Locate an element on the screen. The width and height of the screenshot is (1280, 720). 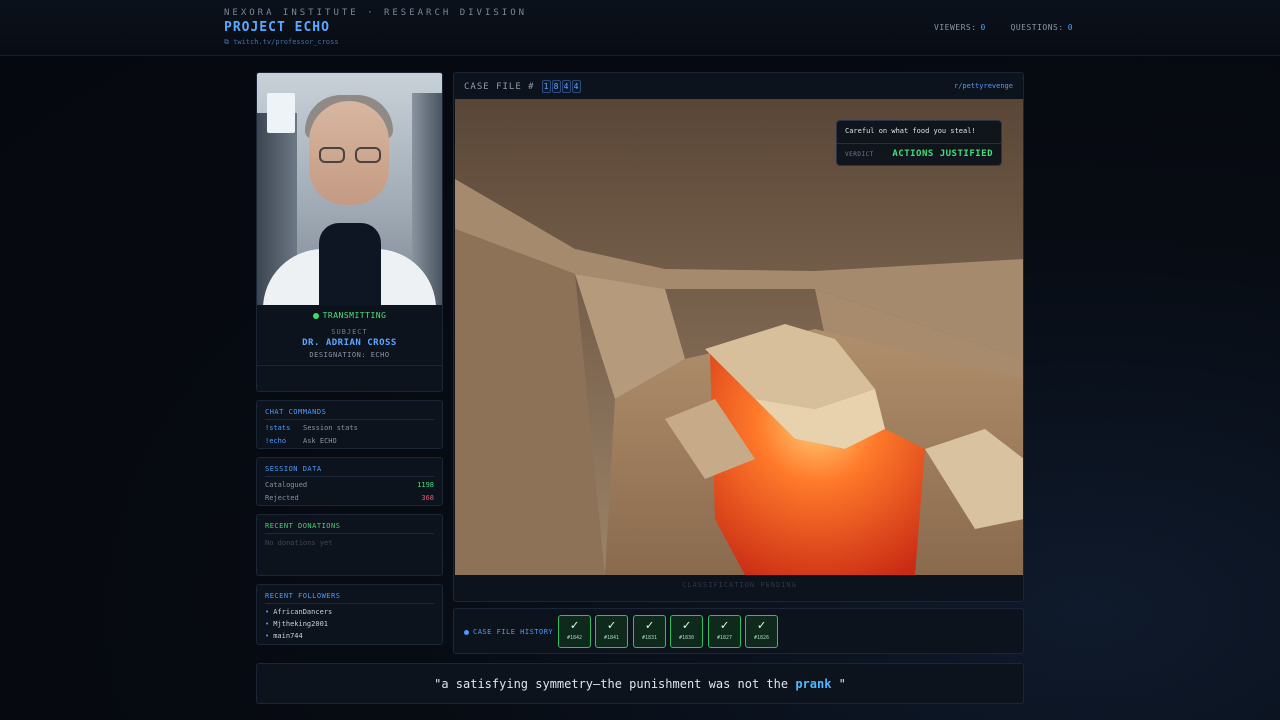
donations-title: RECENT DONATIONS is located at coordinates (303, 526).